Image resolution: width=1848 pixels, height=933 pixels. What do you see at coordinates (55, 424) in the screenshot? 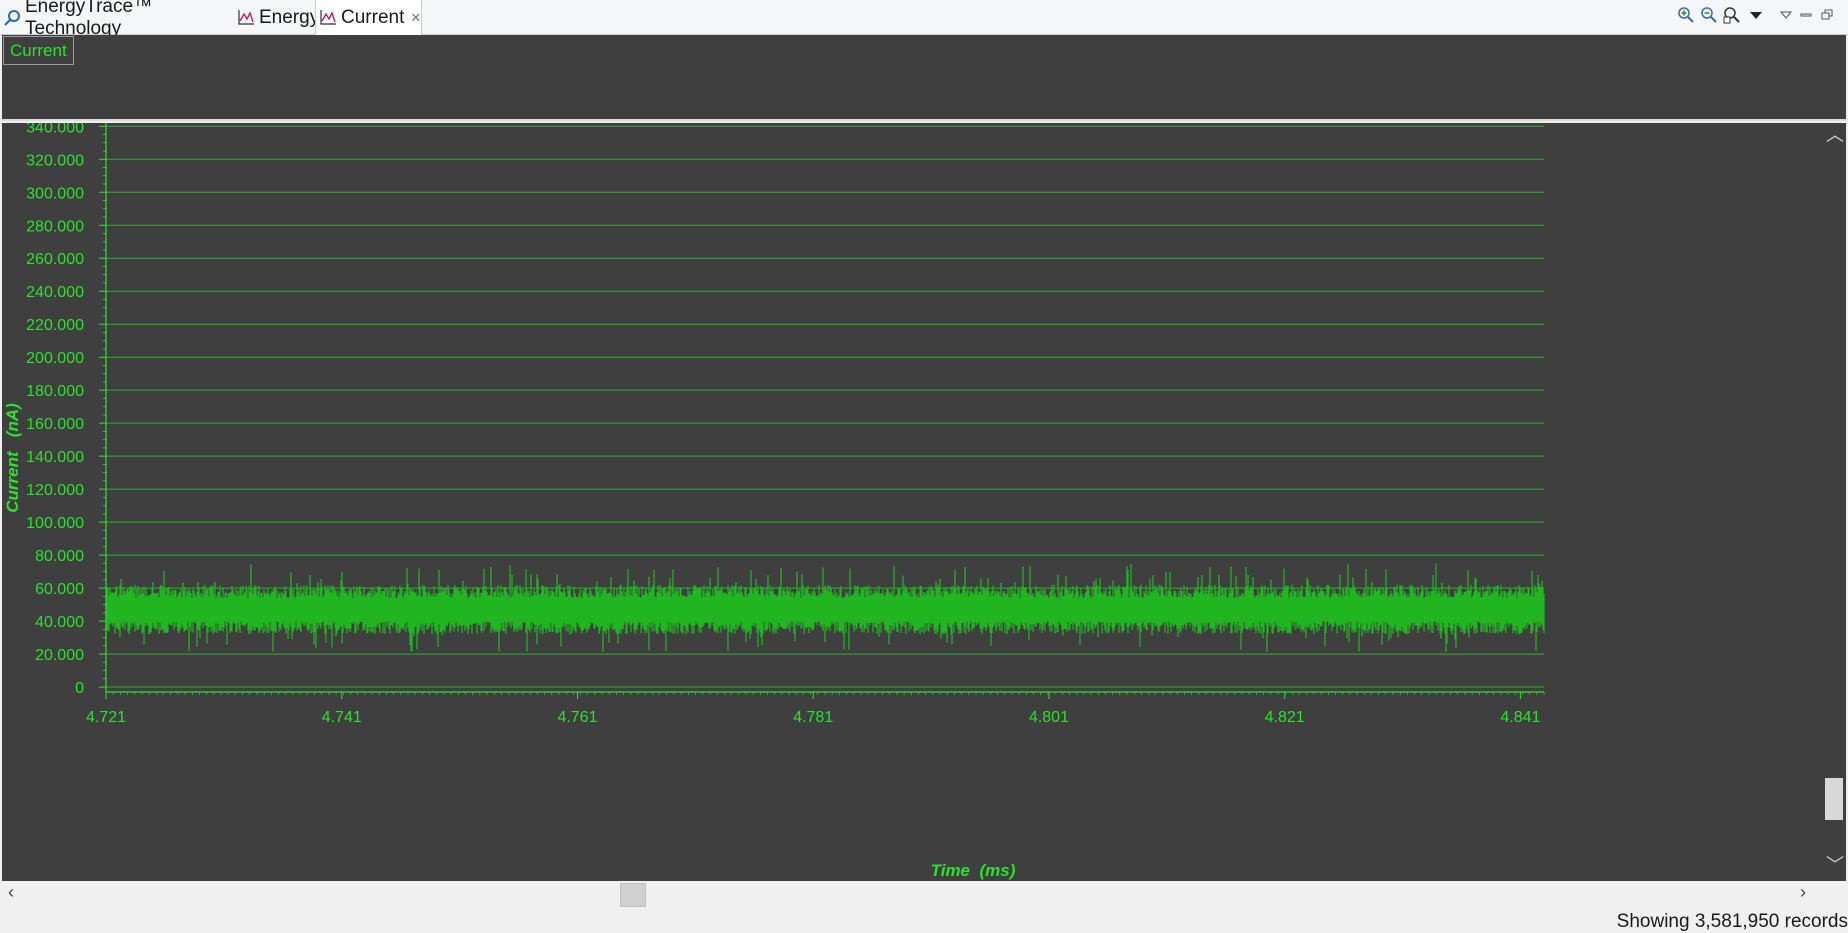
I see `y-tick-label: 160.000` at bounding box center [55, 424].